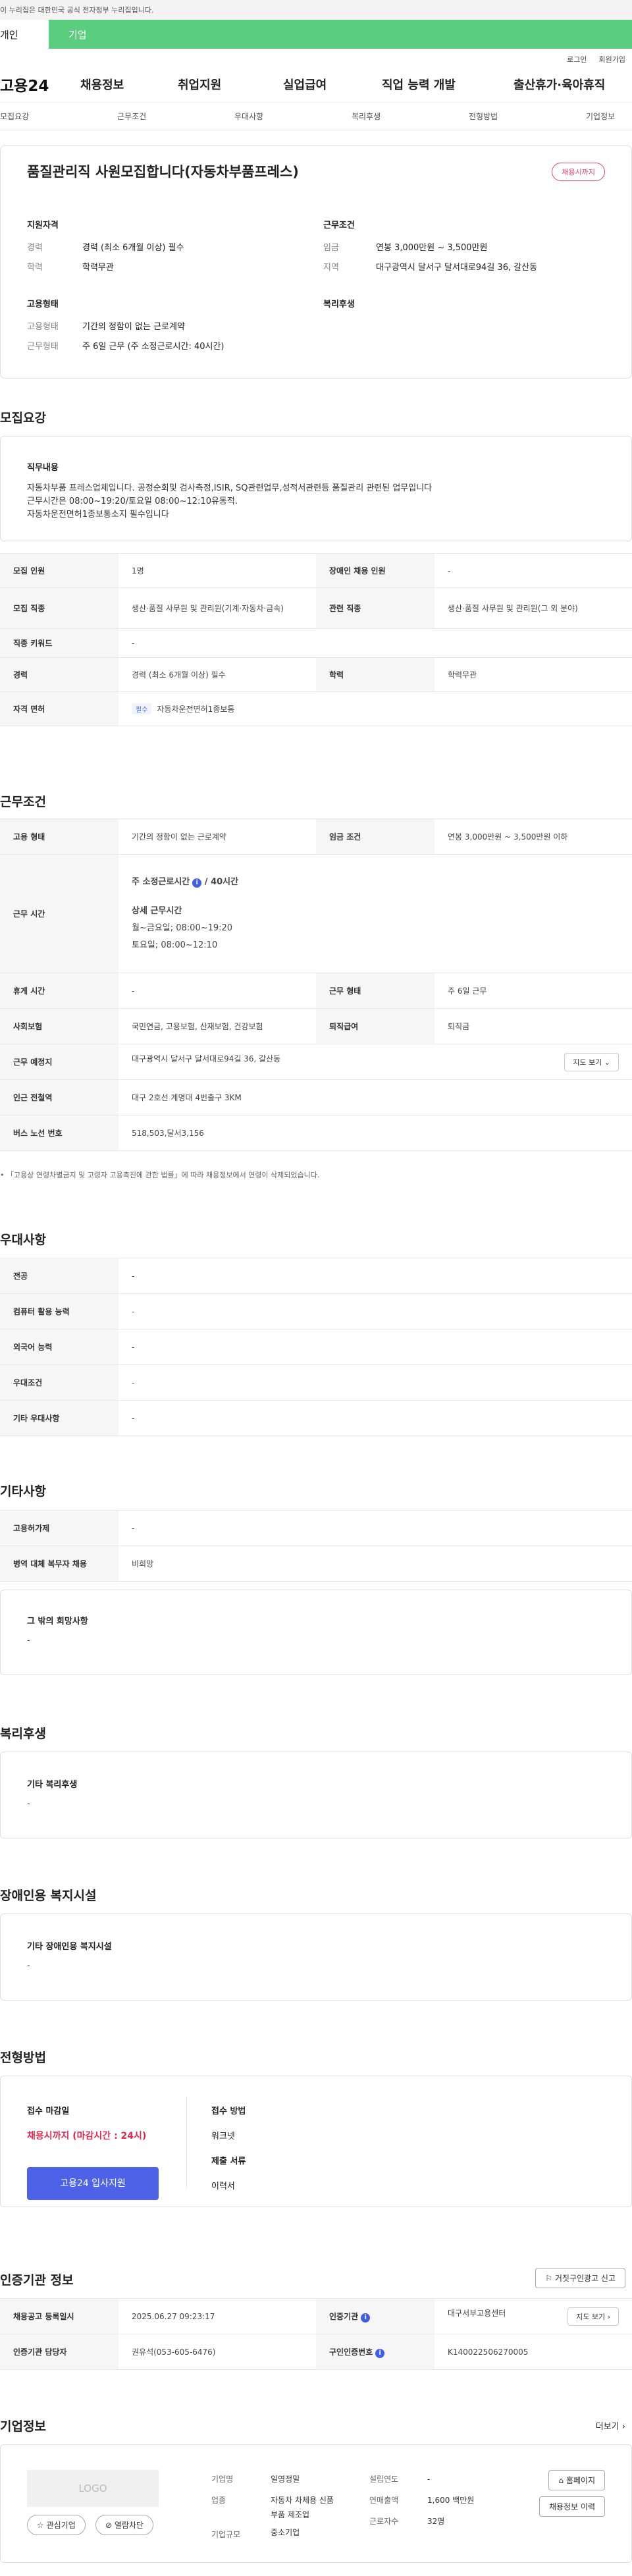 The width and height of the screenshot is (632, 2576). What do you see at coordinates (29, 1804) in the screenshot?
I see `welfare-card-value: -` at bounding box center [29, 1804].